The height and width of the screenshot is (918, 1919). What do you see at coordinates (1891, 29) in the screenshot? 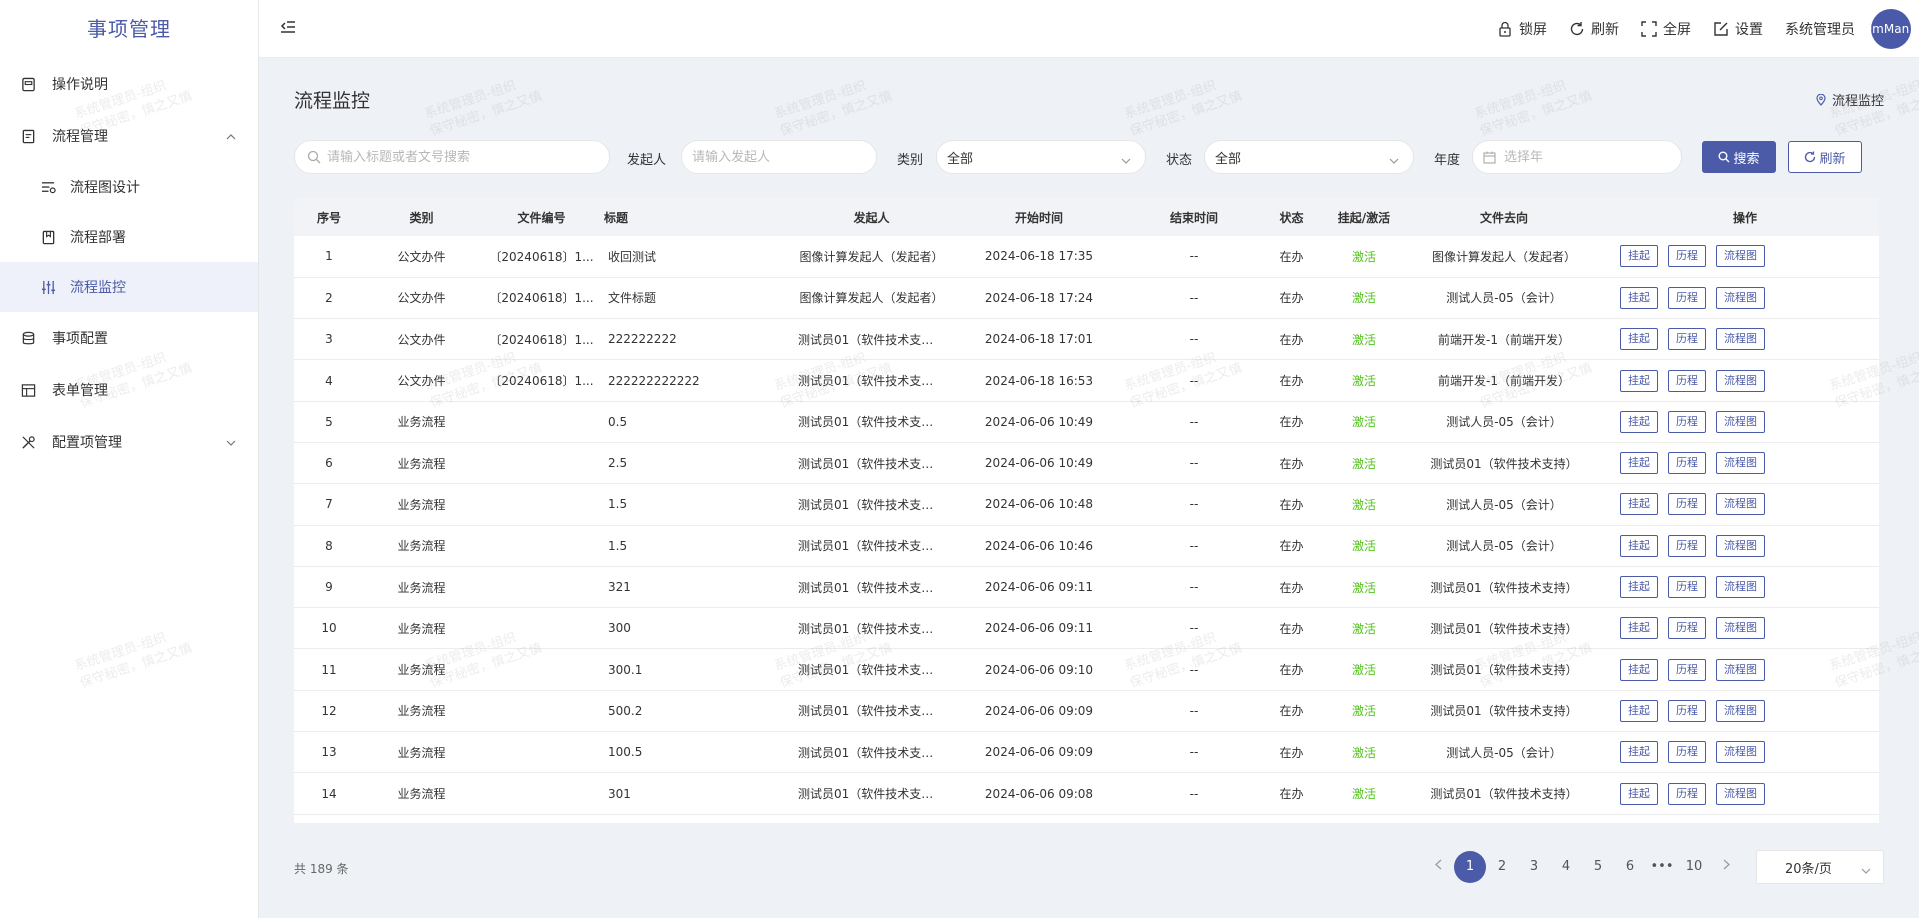
I see `avatar: emMan` at bounding box center [1891, 29].